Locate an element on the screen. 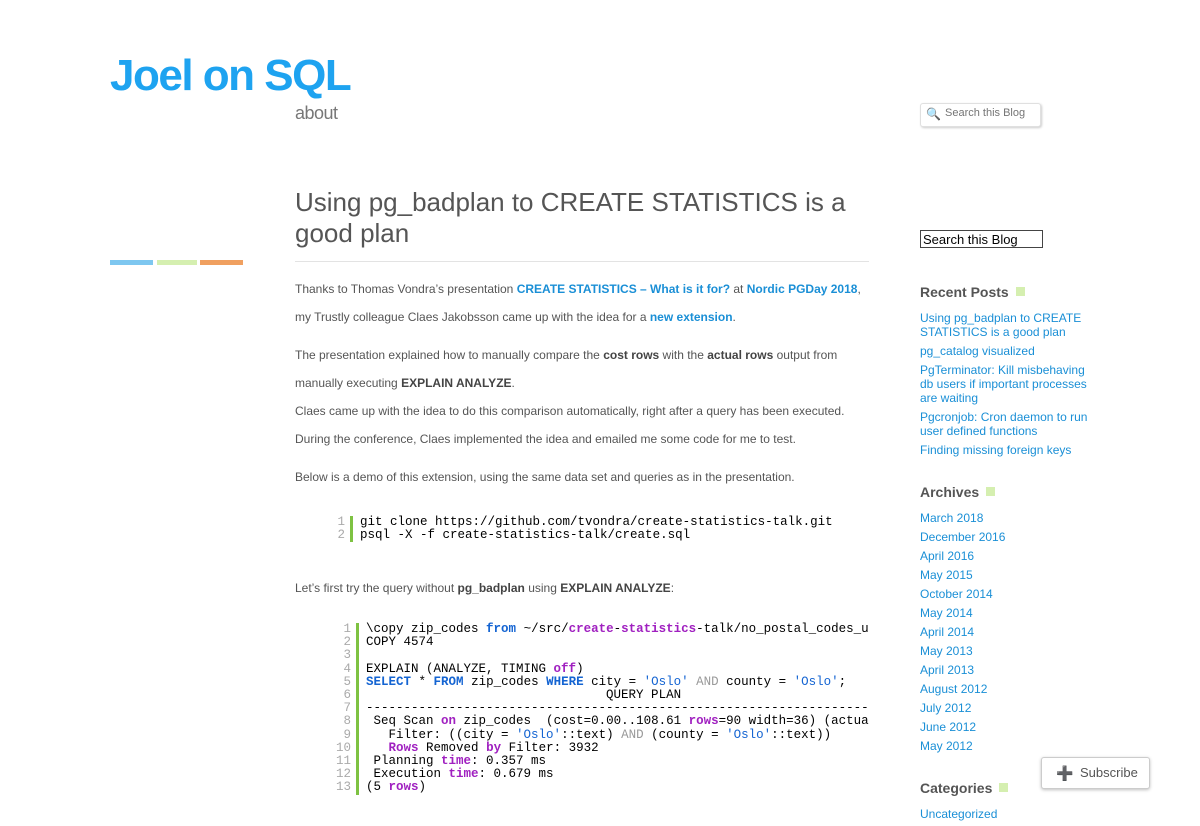 The image size is (1200, 826). sidebar-search-input is located at coordinates (981, 239).